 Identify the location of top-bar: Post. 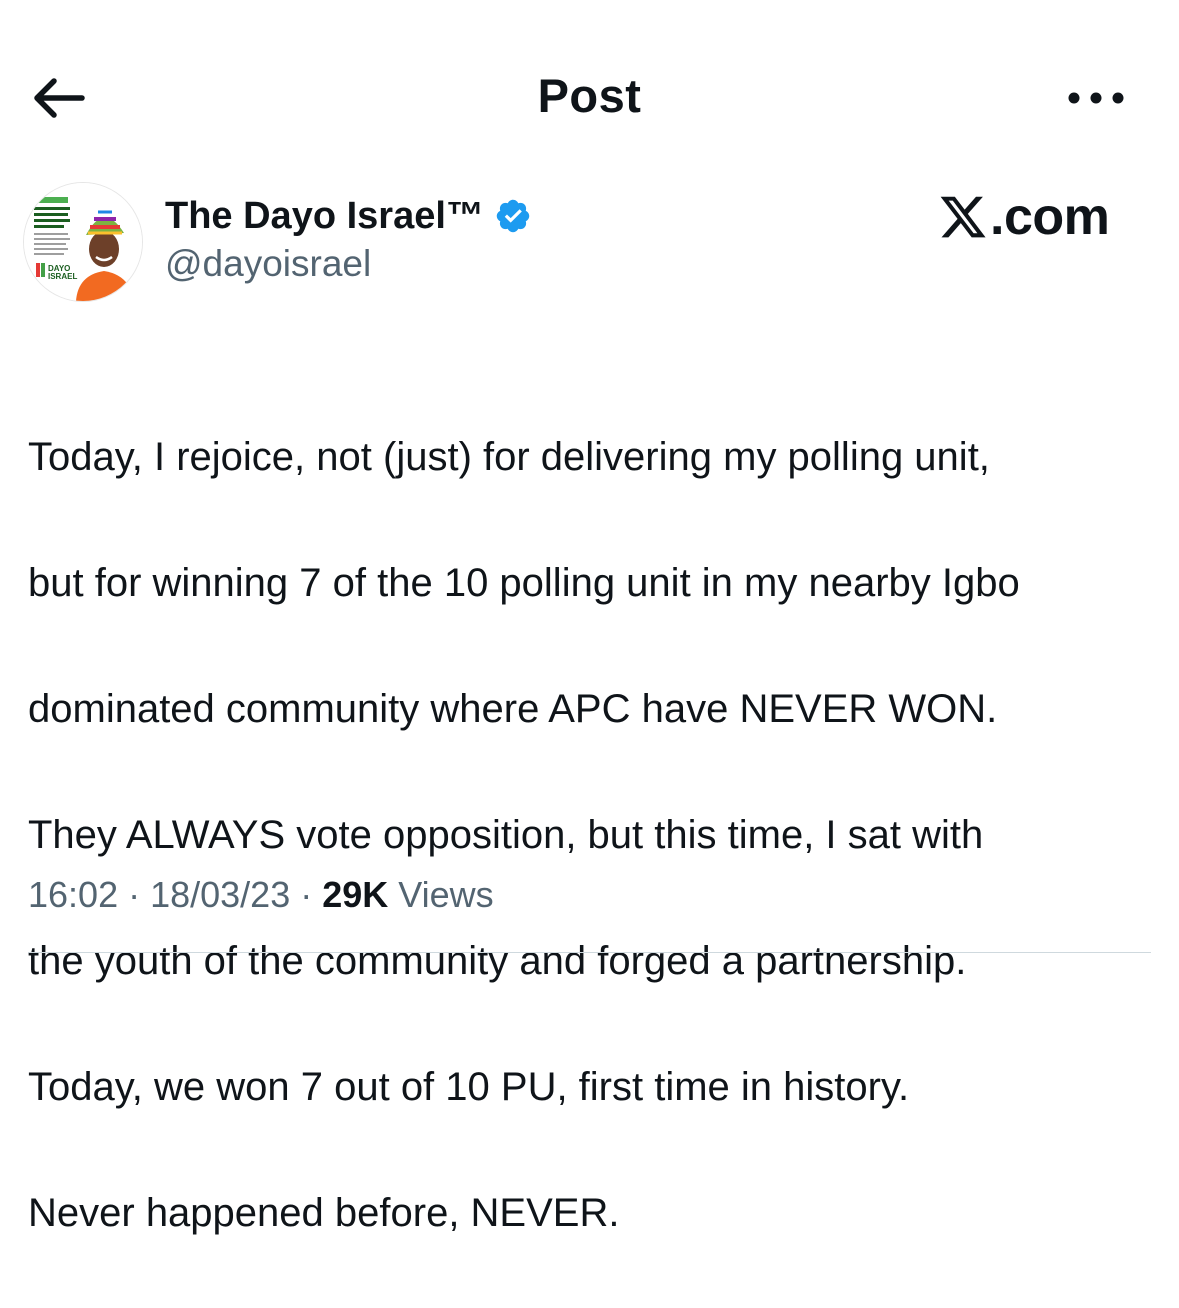
(589, 95).